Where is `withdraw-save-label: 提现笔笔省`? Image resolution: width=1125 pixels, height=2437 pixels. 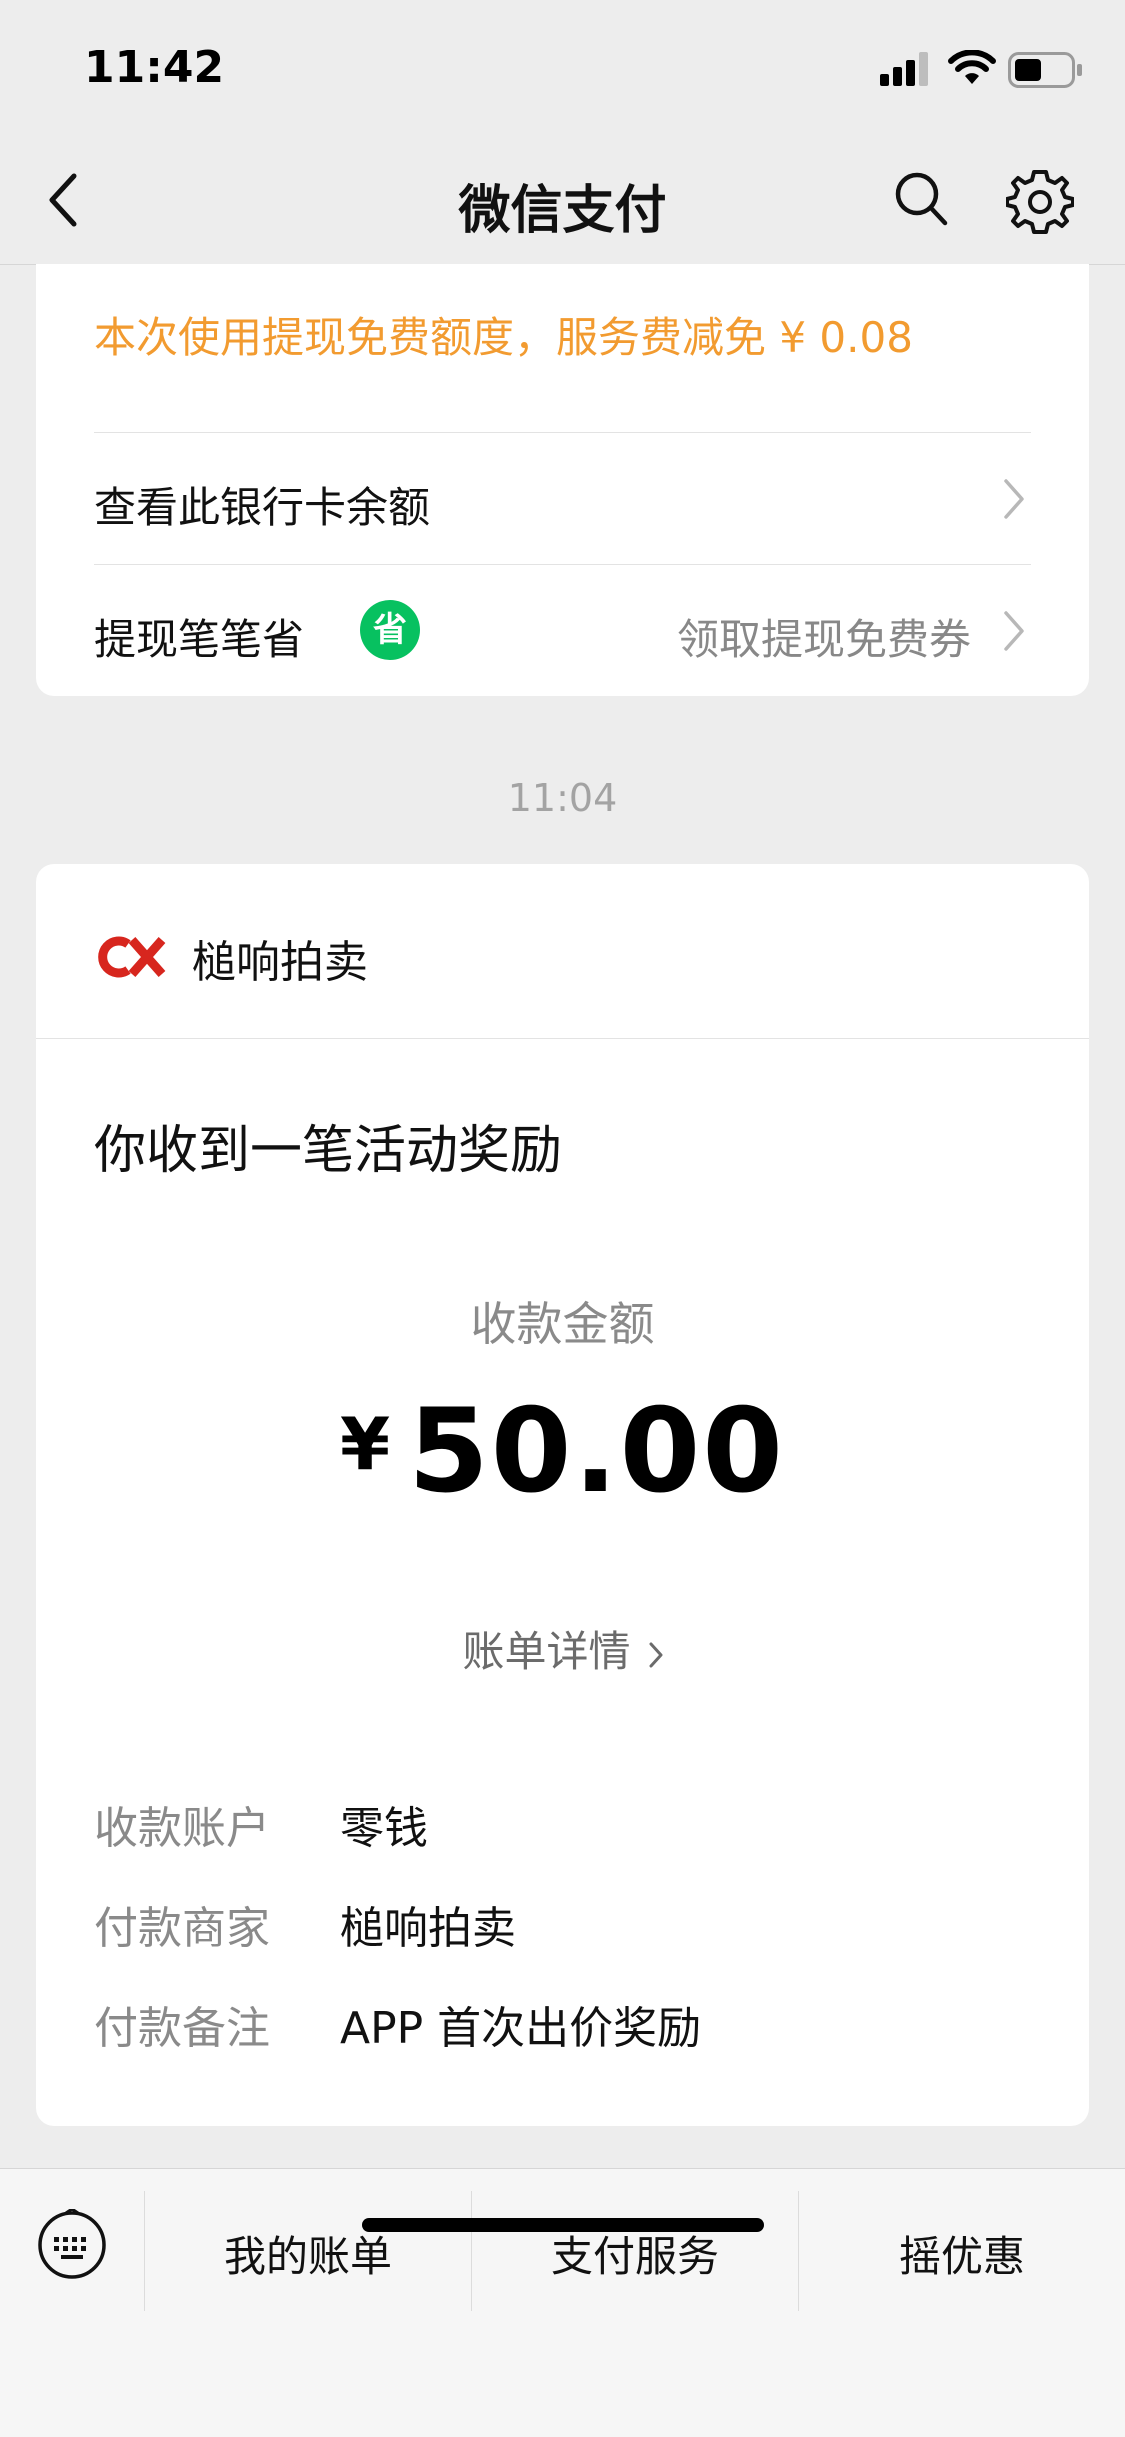
withdraw-save-label: 提现笔笔省 is located at coordinates (199, 639).